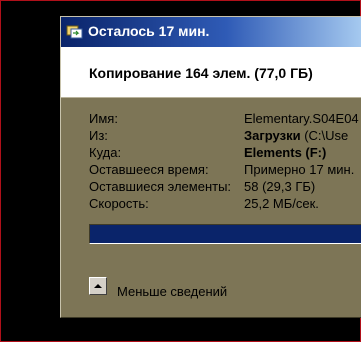  Describe the element at coordinates (272, 135) in the screenshot. I see `from-folder: Загрузки` at that location.